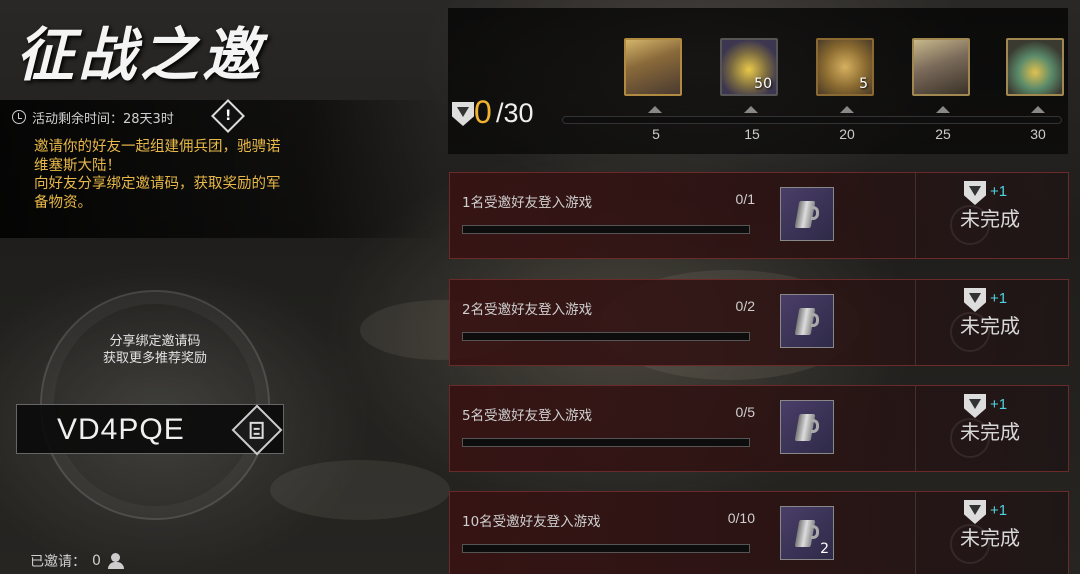 Image resolution: width=1080 pixels, height=574 pixels. Describe the element at coordinates (943, 134) in the screenshot. I see `milestone-value: 25` at that location.